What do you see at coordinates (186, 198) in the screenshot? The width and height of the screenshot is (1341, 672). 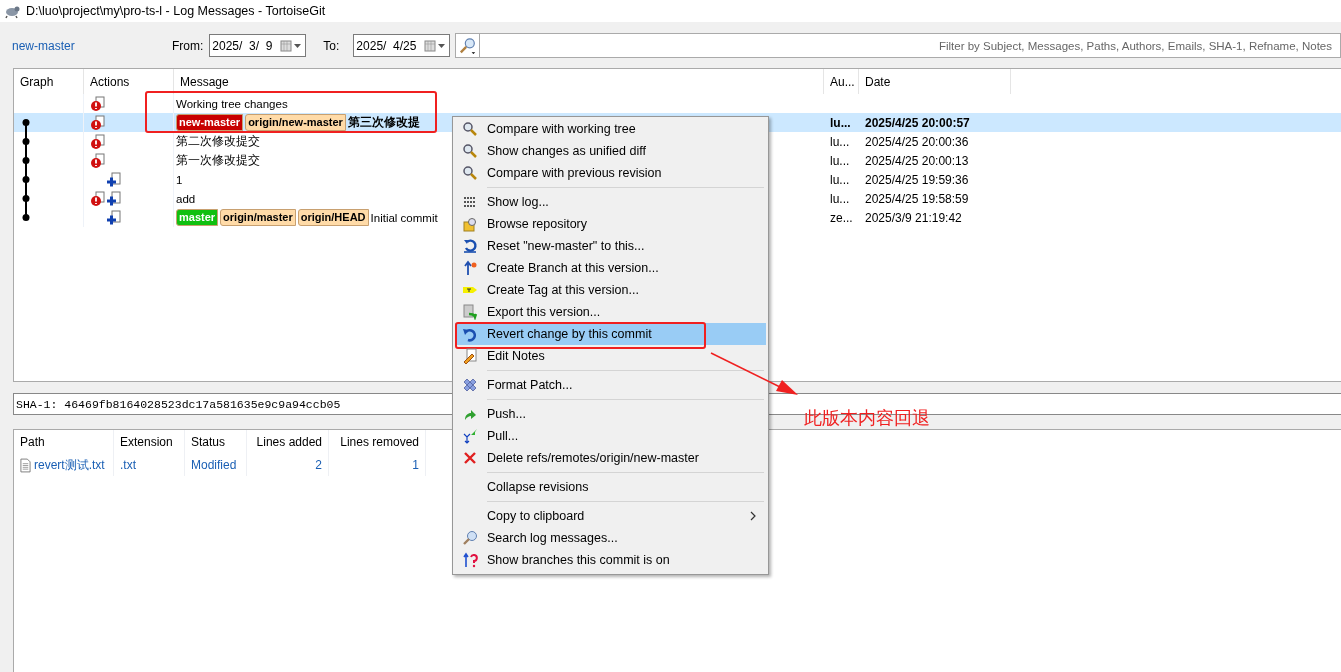 I see `commit-message: add` at bounding box center [186, 198].